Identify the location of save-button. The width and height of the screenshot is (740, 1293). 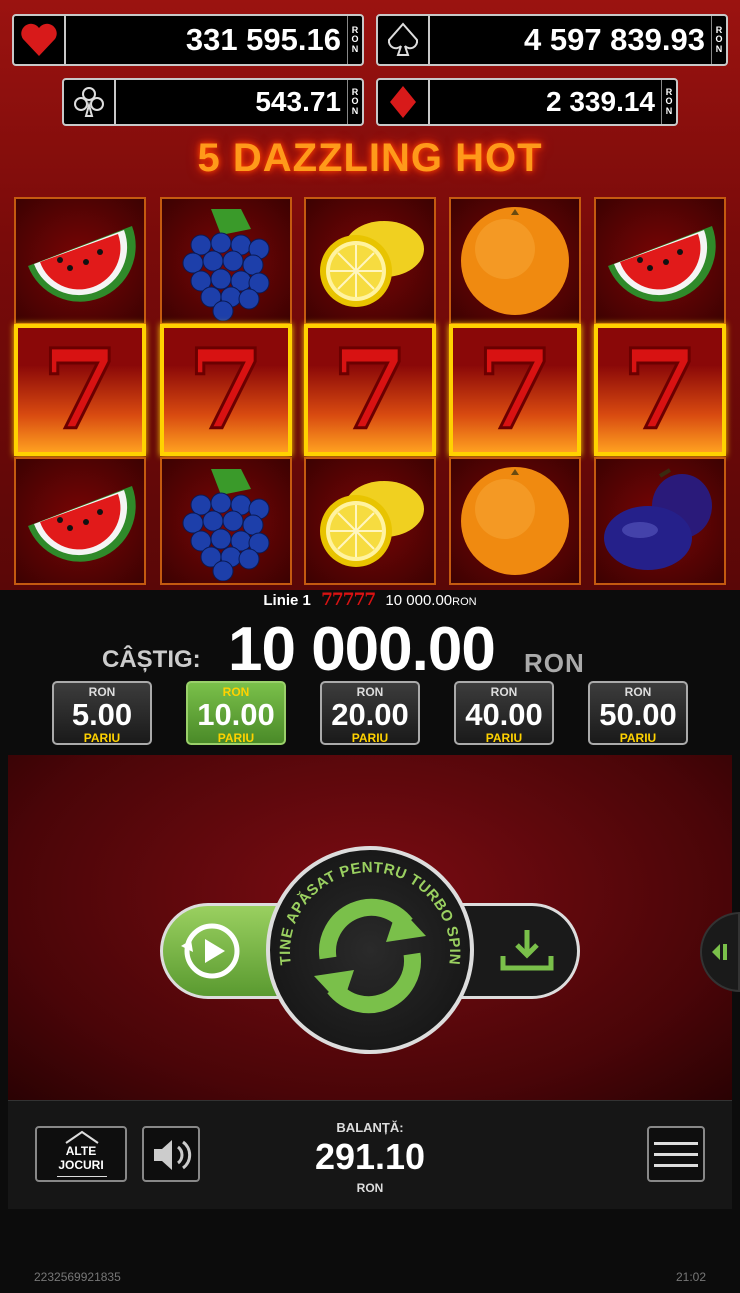
(519, 951).